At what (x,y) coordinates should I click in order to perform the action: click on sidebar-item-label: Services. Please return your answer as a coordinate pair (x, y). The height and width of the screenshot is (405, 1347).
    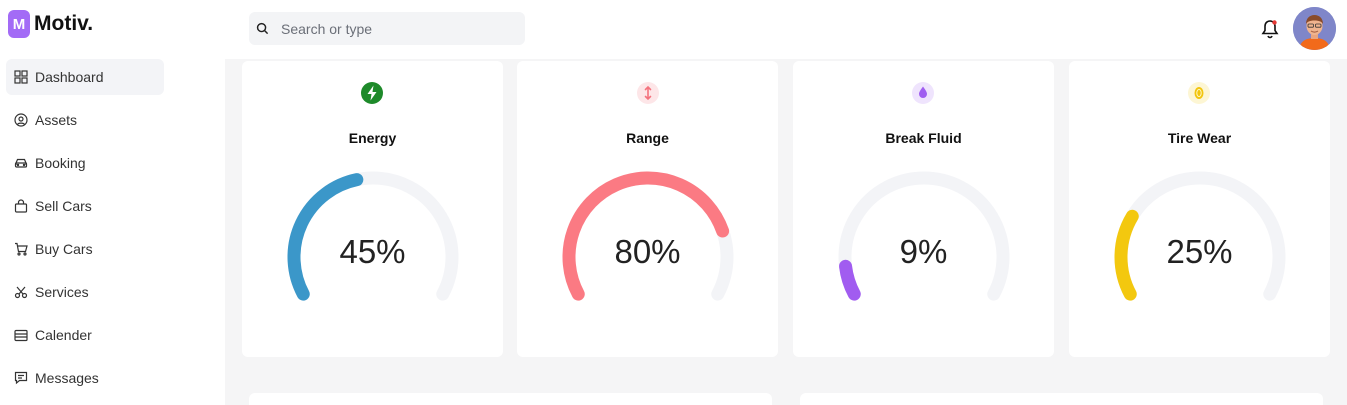
    Looking at the image, I should click on (62, 292).